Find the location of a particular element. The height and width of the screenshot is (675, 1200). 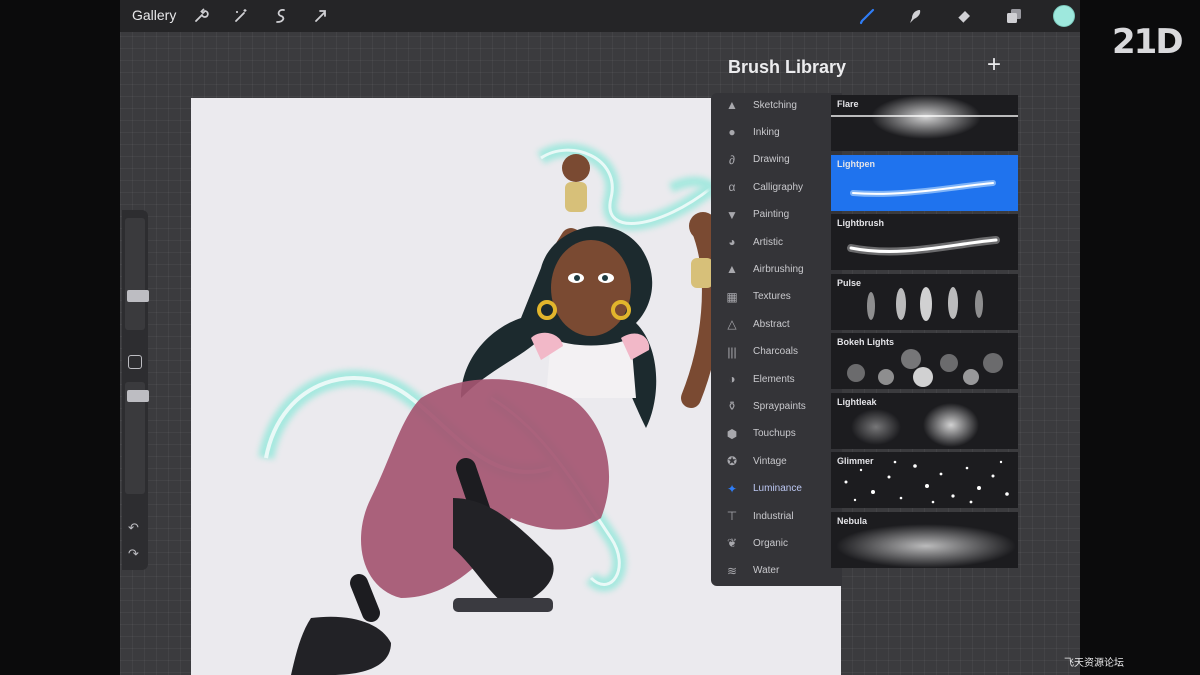

add-brush-button: + is located at coordinates (994, 65).